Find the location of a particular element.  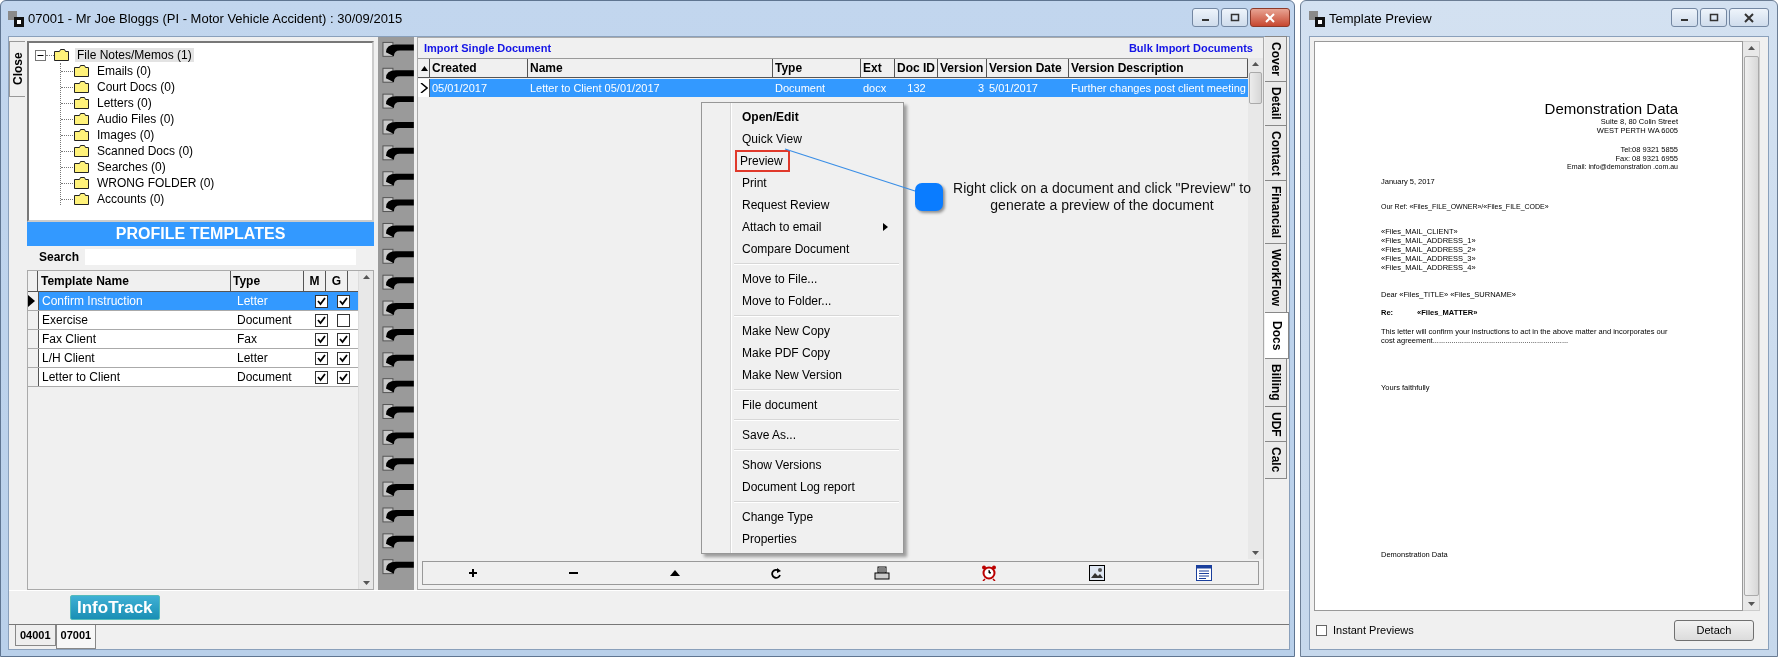

table-row: L/H Client Letter is located at coordinates (193, 358).